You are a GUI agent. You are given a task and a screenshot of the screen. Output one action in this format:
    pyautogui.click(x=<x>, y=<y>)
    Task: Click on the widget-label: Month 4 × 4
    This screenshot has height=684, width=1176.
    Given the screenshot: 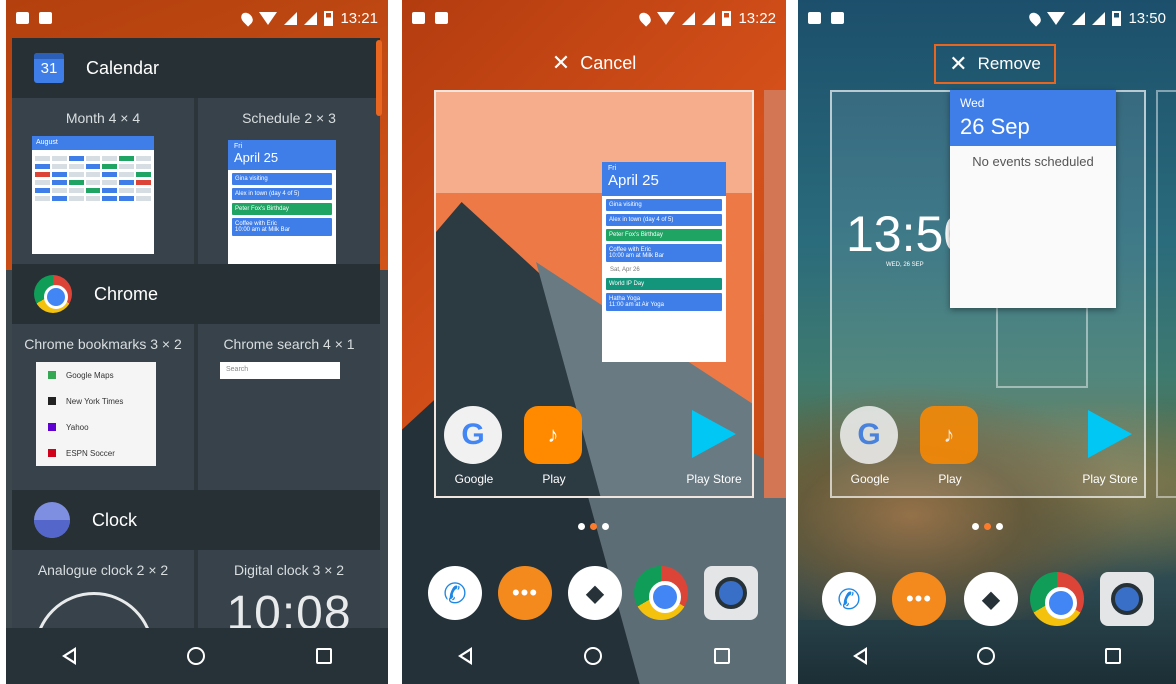 What is the action you would take?
    pyautogui.click(x=103, y=118)
    